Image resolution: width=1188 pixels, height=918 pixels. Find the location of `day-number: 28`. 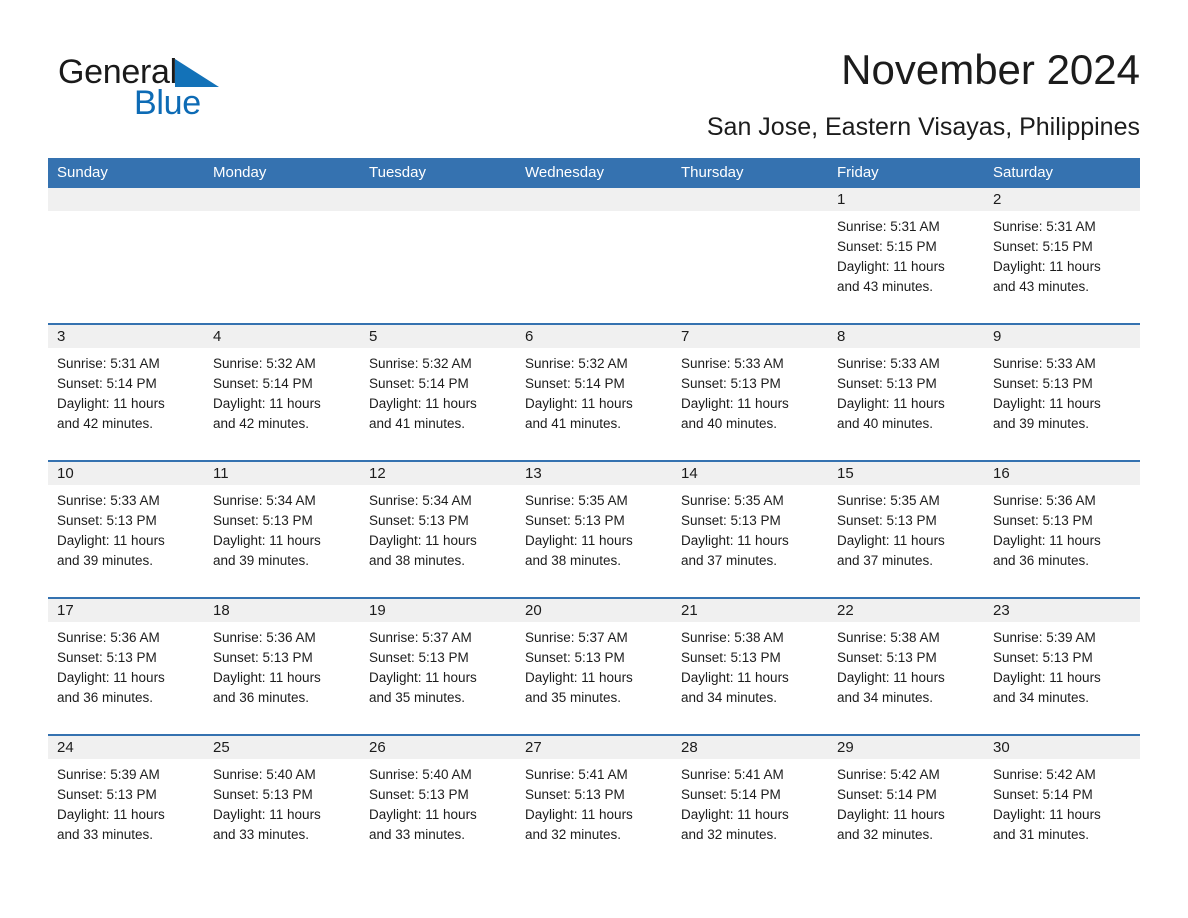

day-number: 28 is located at coordinates (750, 747).